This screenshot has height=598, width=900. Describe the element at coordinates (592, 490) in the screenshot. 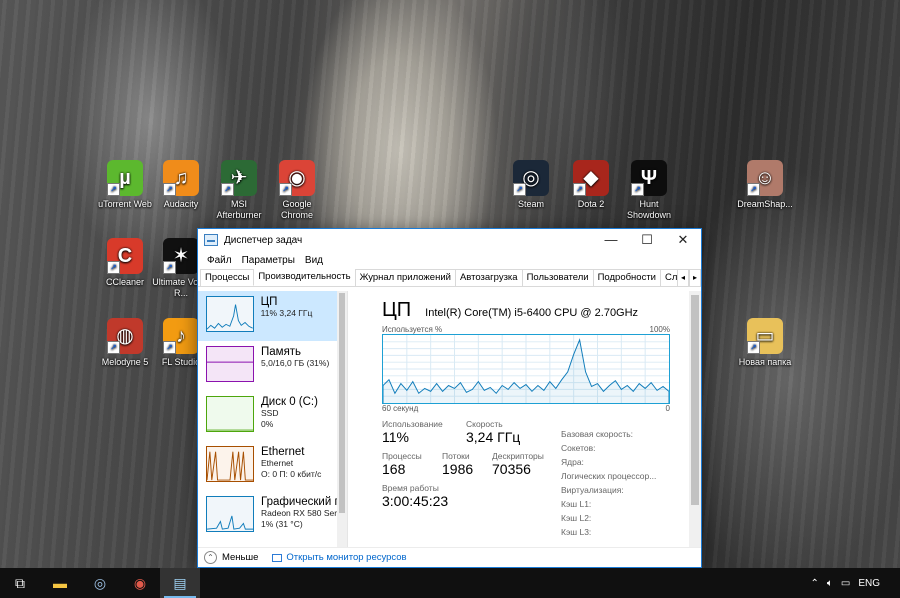

I see `detail-virtualization: Виртуализация:` at that location.